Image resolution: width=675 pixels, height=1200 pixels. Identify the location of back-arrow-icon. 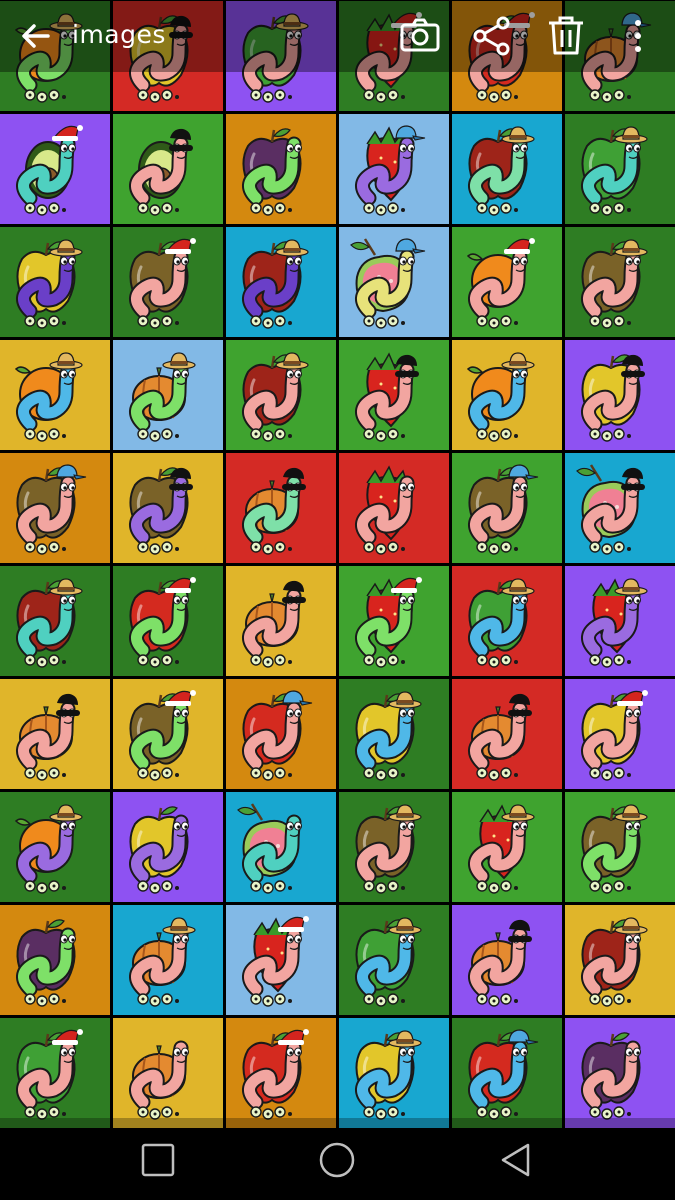
(36, 36).